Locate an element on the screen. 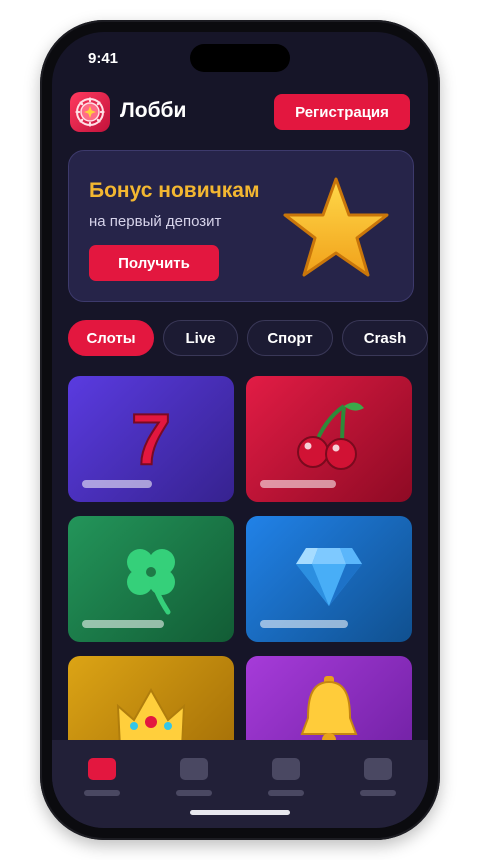  category-tabs: Слоты Live Спорт Crash is located at coordinates (248, 338).